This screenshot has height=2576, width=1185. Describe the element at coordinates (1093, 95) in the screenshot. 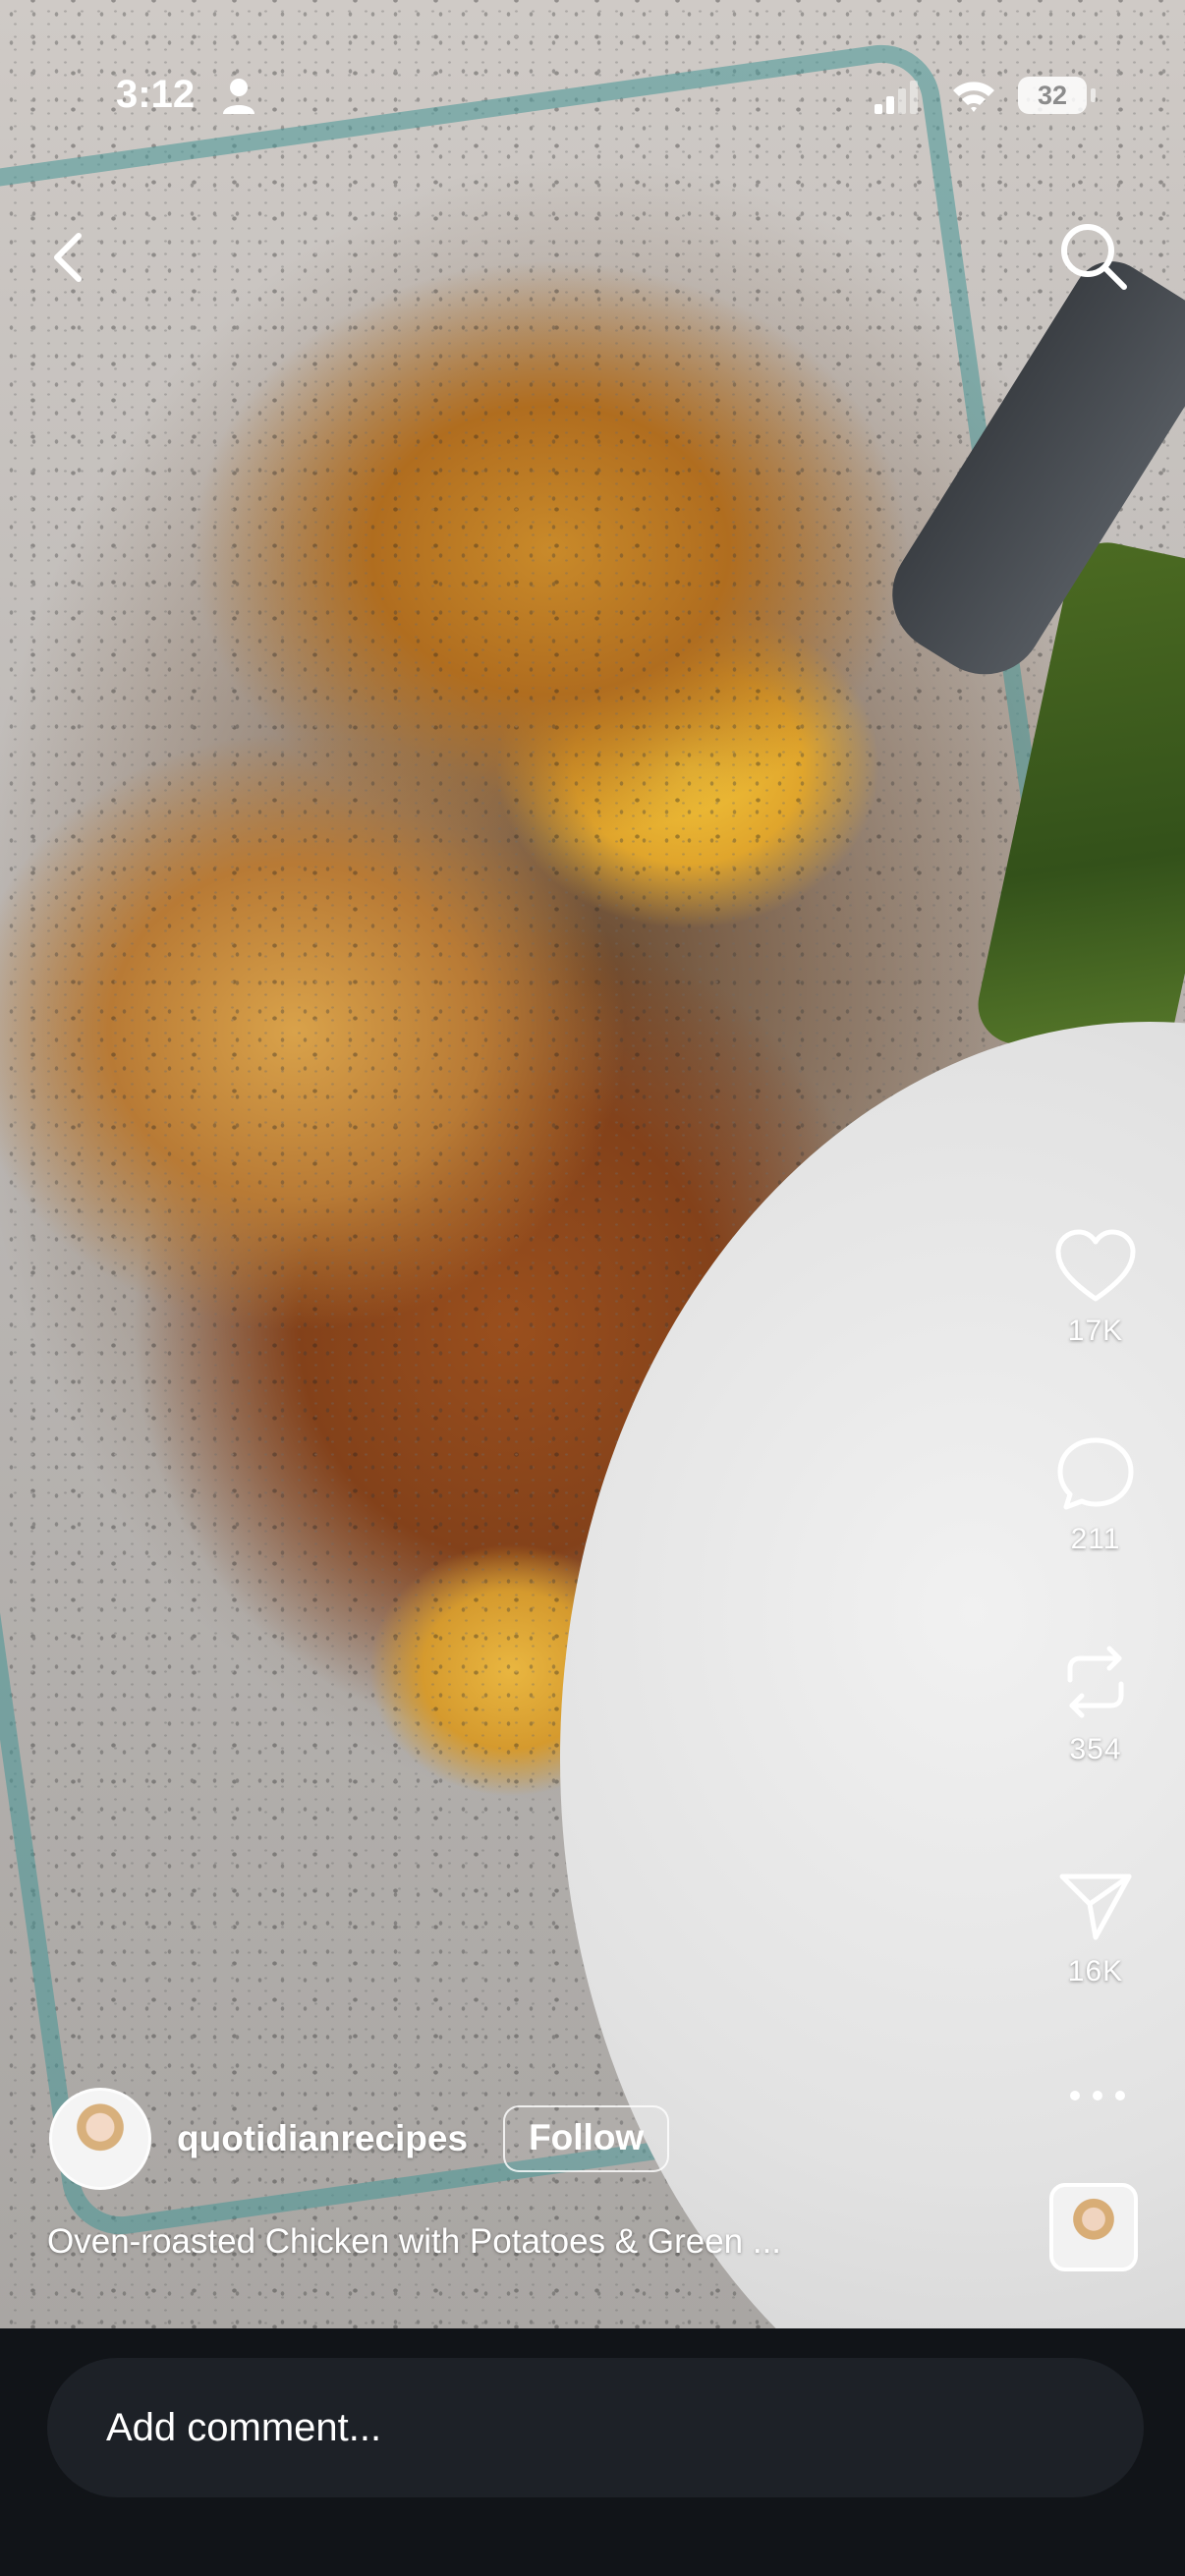

I see `battery-tip` at that location.